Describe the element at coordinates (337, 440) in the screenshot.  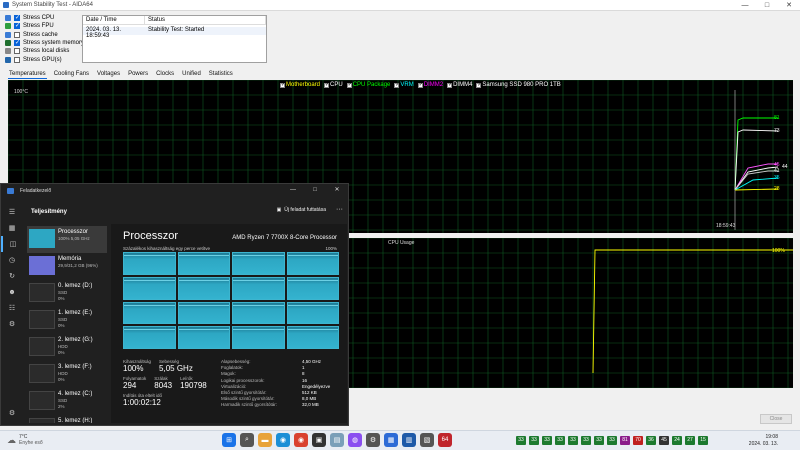
I see `app-photo-icon: ▤` at that location.